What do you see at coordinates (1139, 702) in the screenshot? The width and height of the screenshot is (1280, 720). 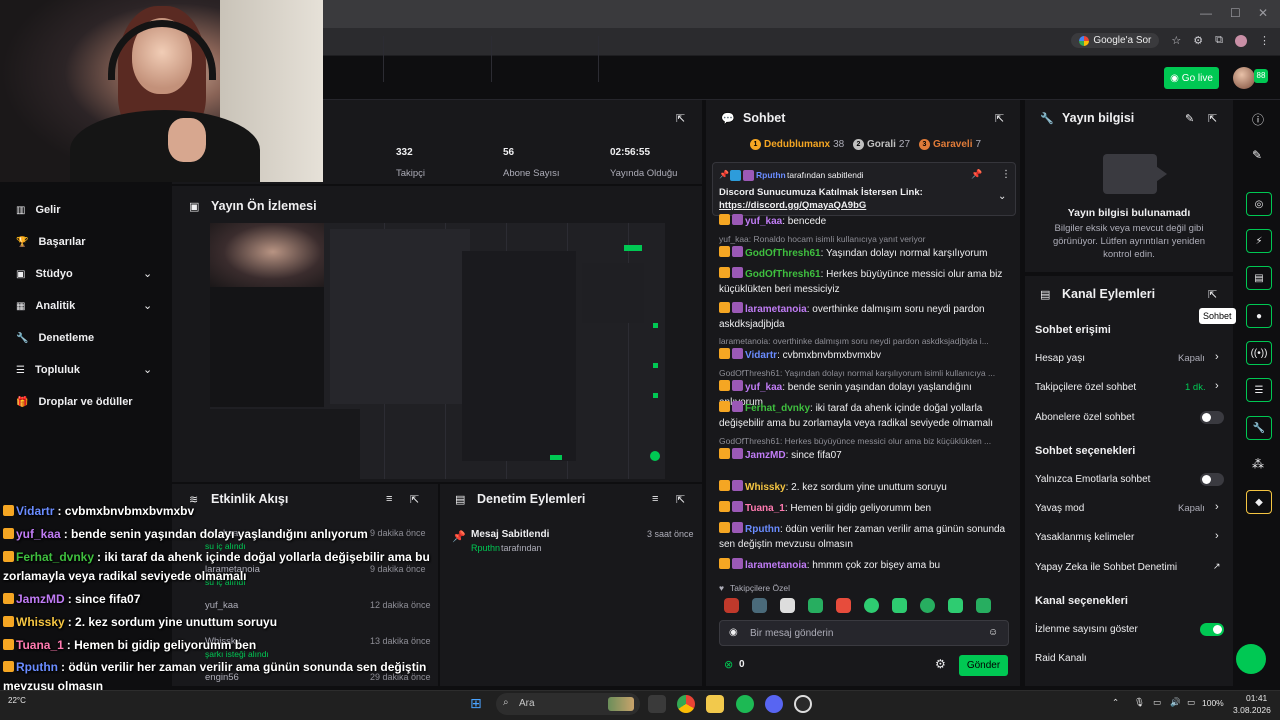 I see `microphone-icon: 🎙` at bounding box center [1139, 702].